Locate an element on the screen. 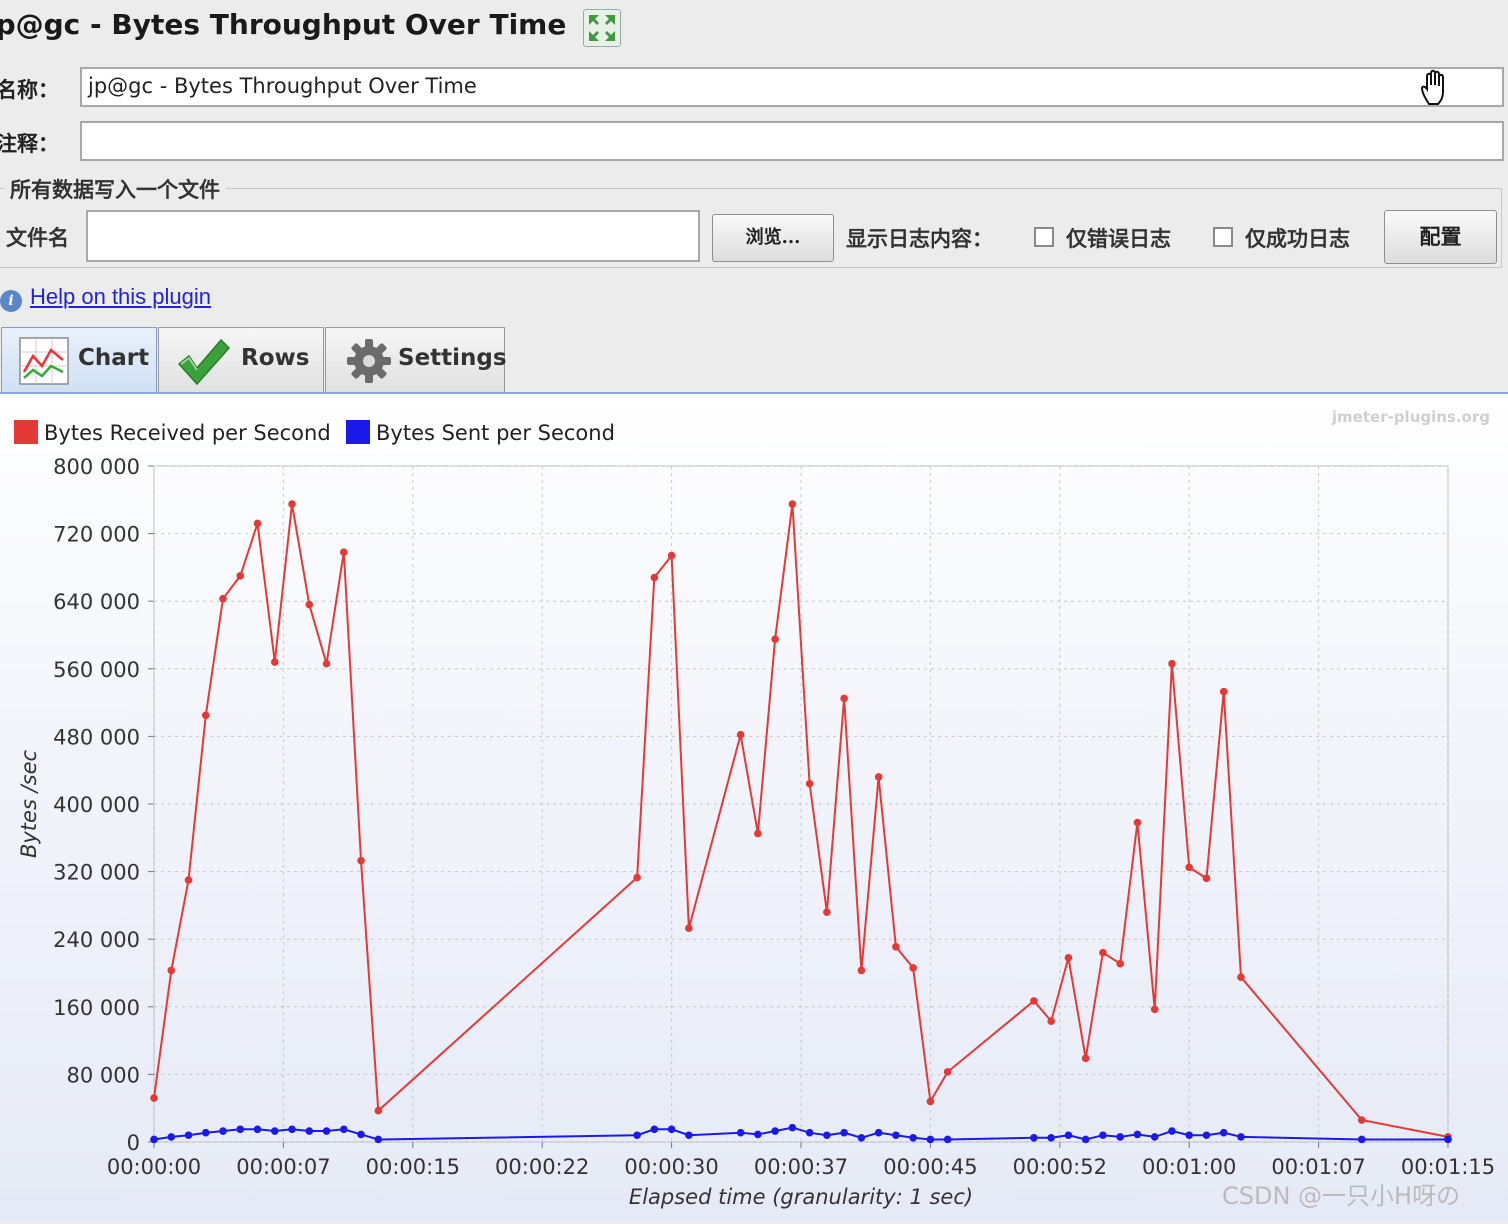  success-only-checkbox is located at coordinates (1223, 237).